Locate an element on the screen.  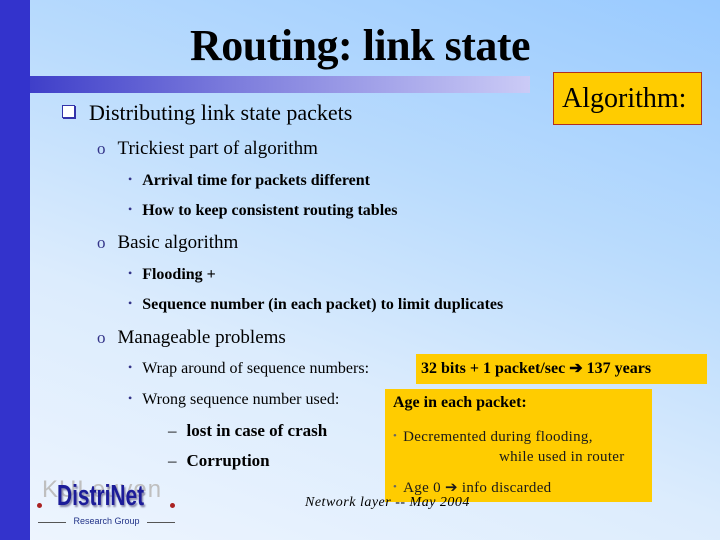
algorithm-callout: Algorithm: is located at coordinates (627, 98).